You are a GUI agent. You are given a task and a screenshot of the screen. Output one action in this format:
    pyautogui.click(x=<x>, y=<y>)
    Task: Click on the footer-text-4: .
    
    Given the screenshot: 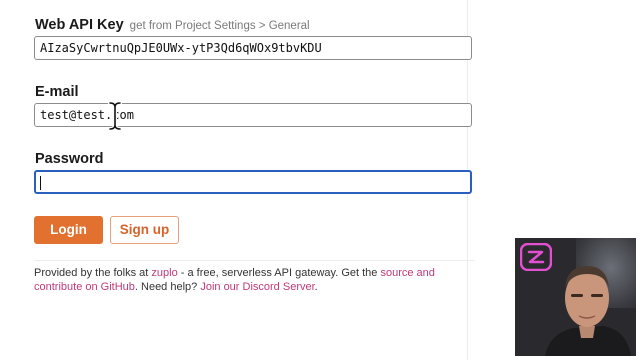 What is the action you would take?
    pyautogui.click(x=316, y=287)
    